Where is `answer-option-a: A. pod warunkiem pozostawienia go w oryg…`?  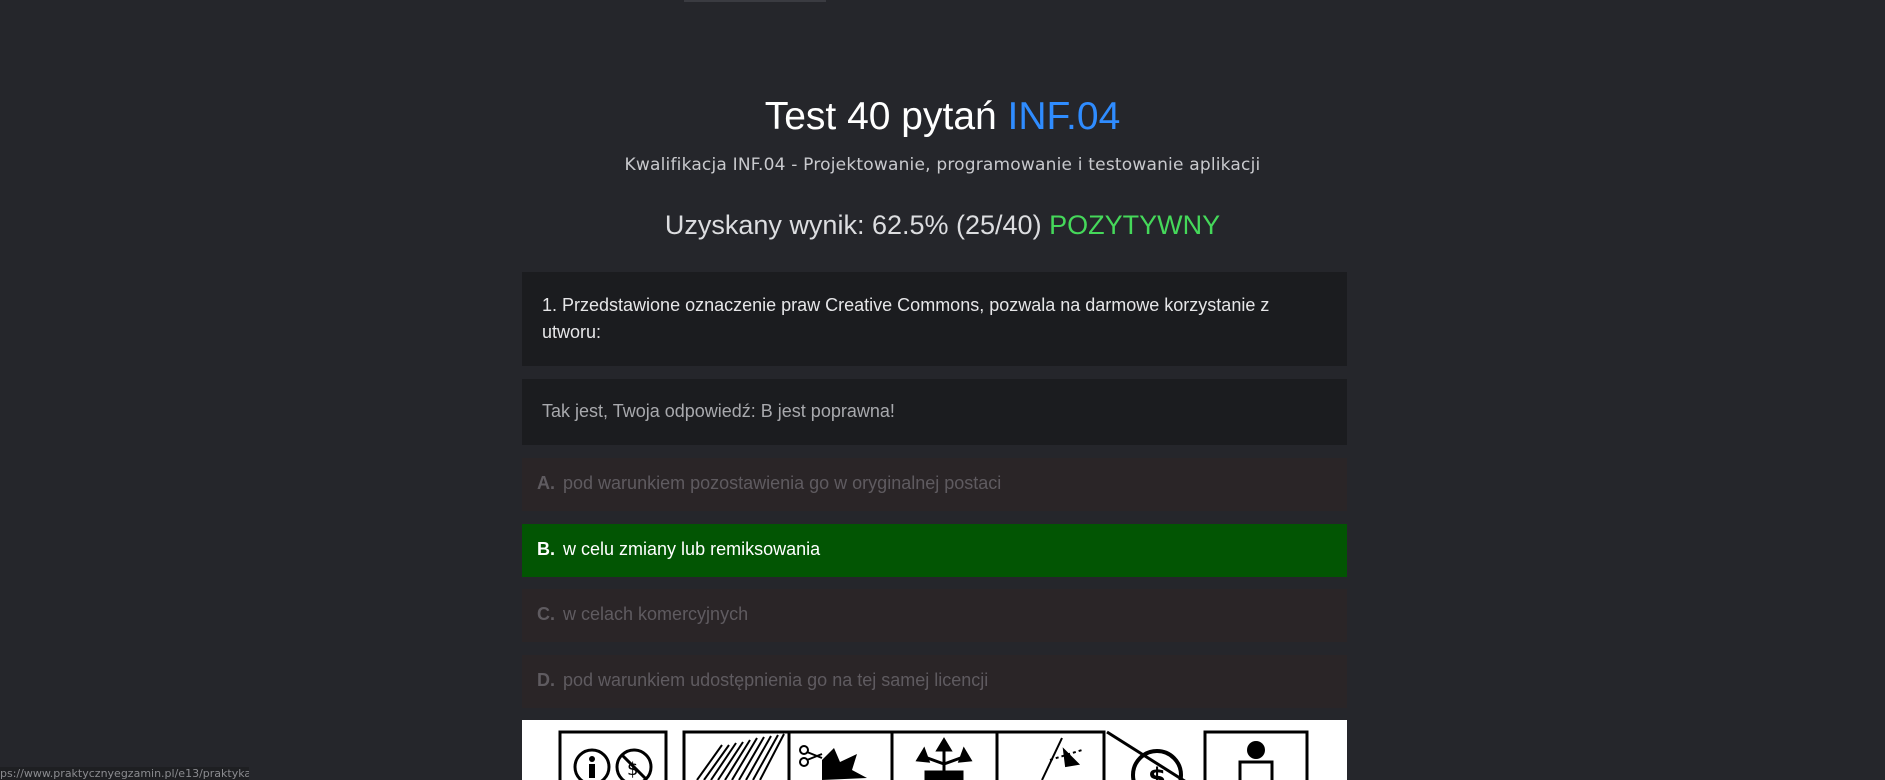
answer-option-a: A. pod warunkiem pozostawienia go w oryg… is located at coordinates (934, 484).